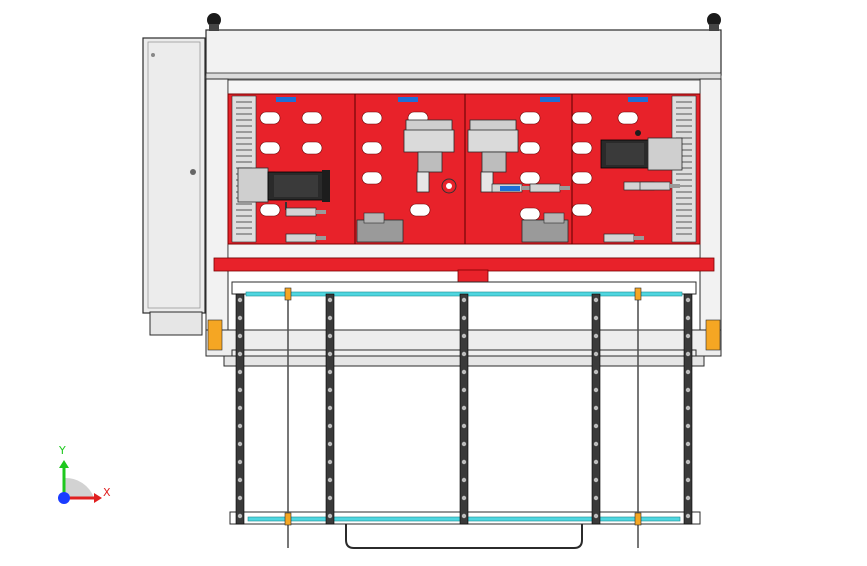  Describe the element at coordinates (107, 492) in the screenshot. I see `x-axis-label: X` at that location.